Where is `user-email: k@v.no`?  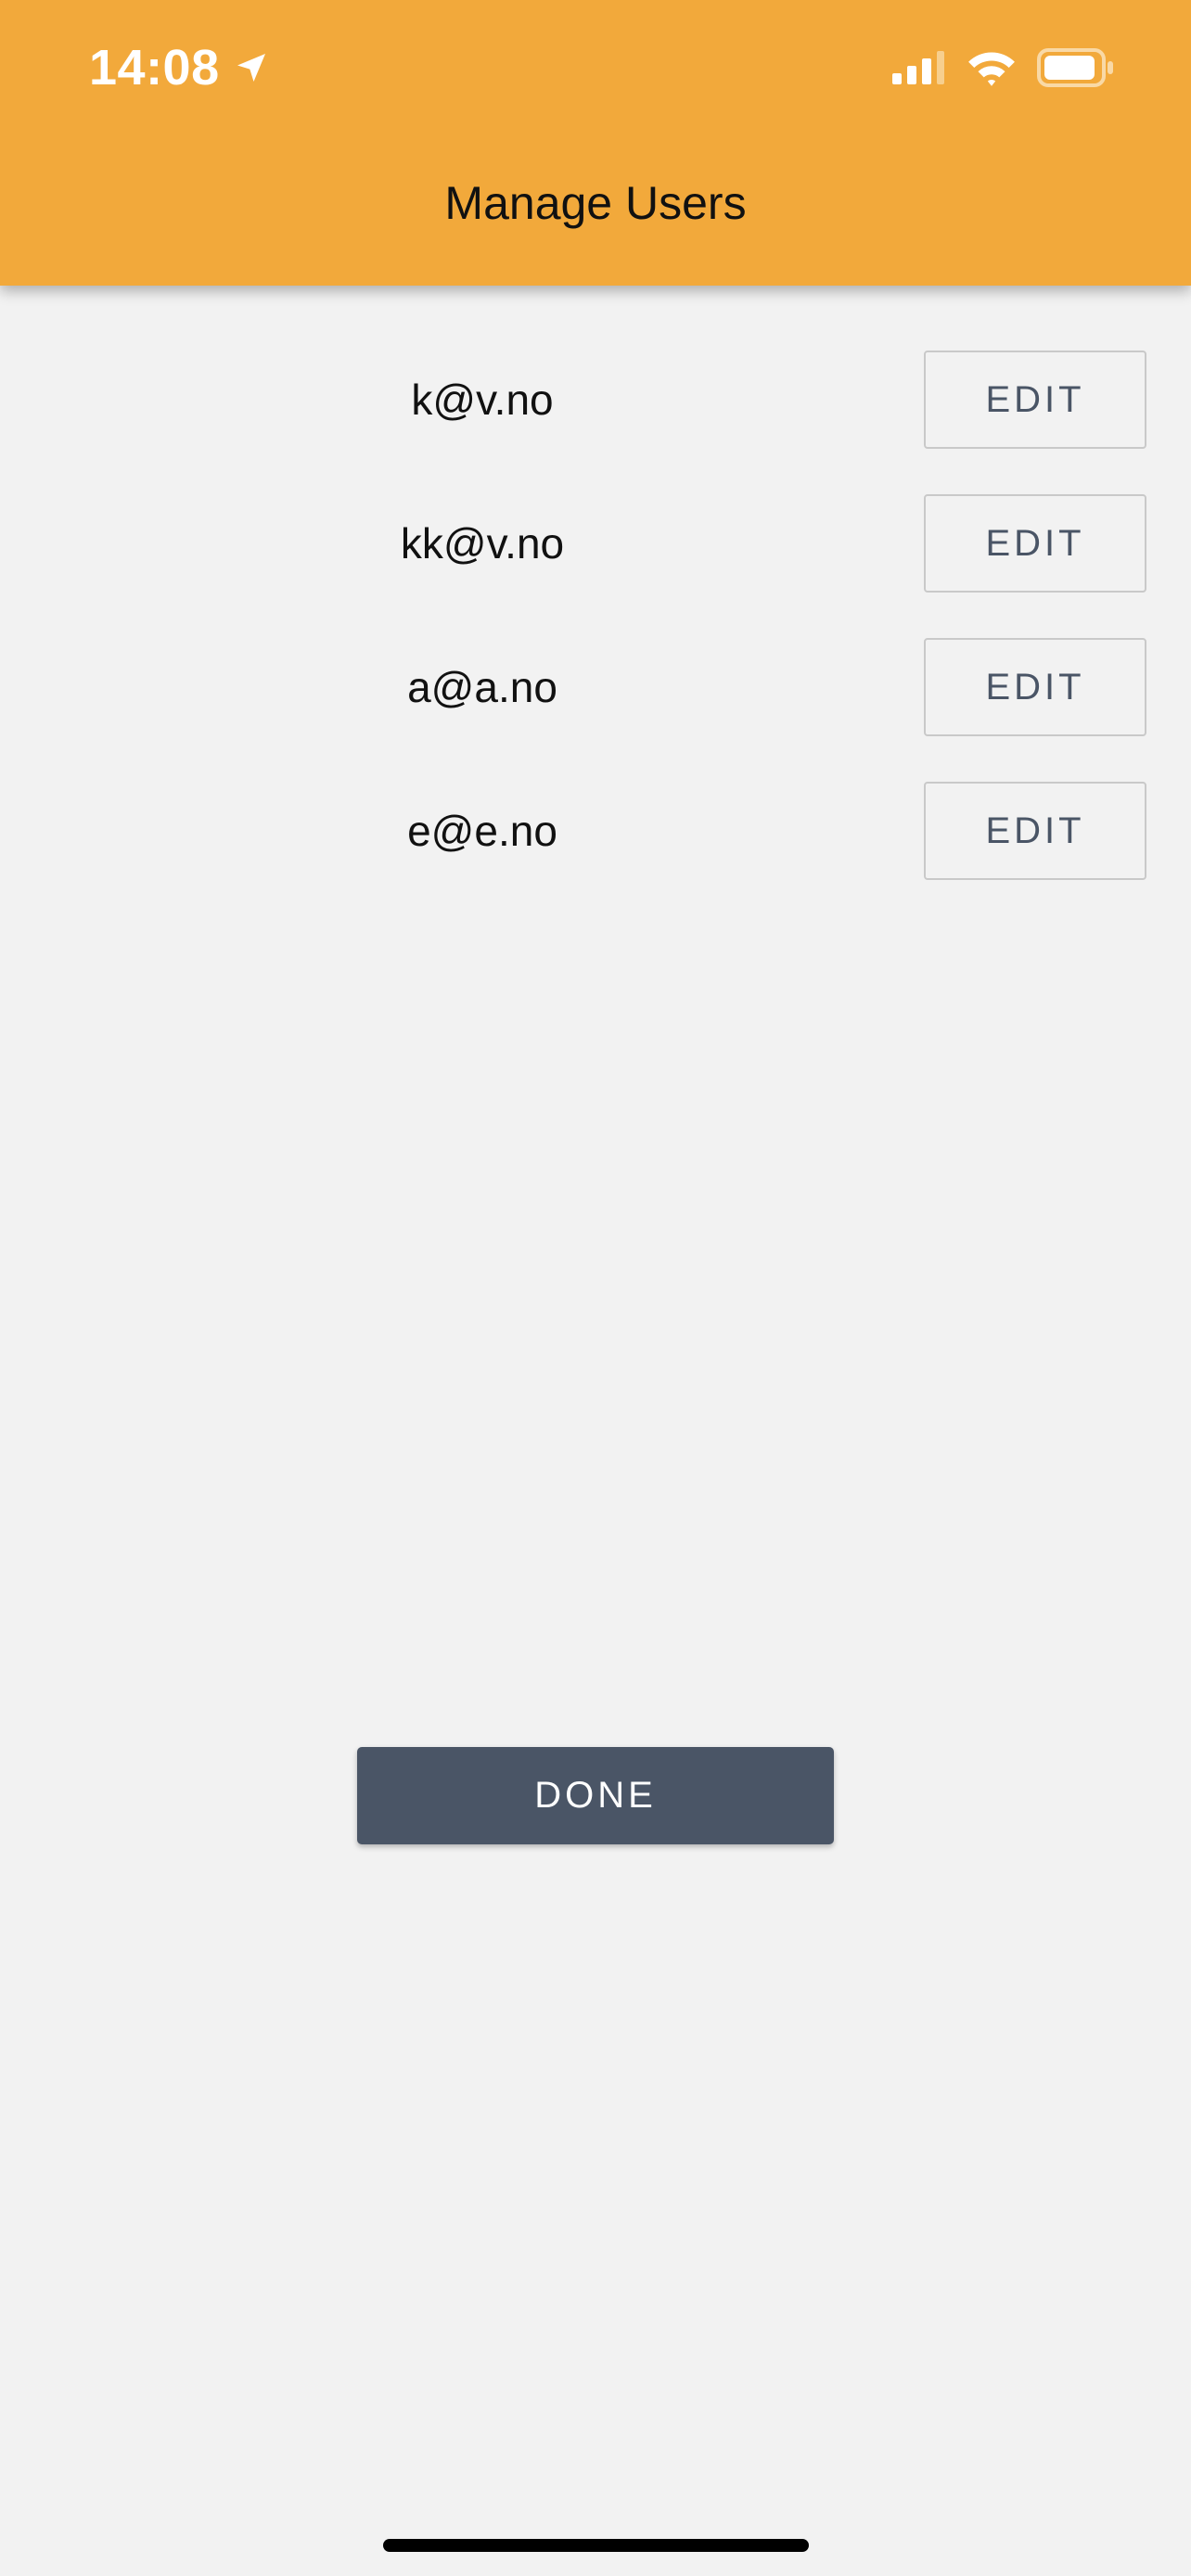
user-email: k@v.no is located at coordinates (482, 400).